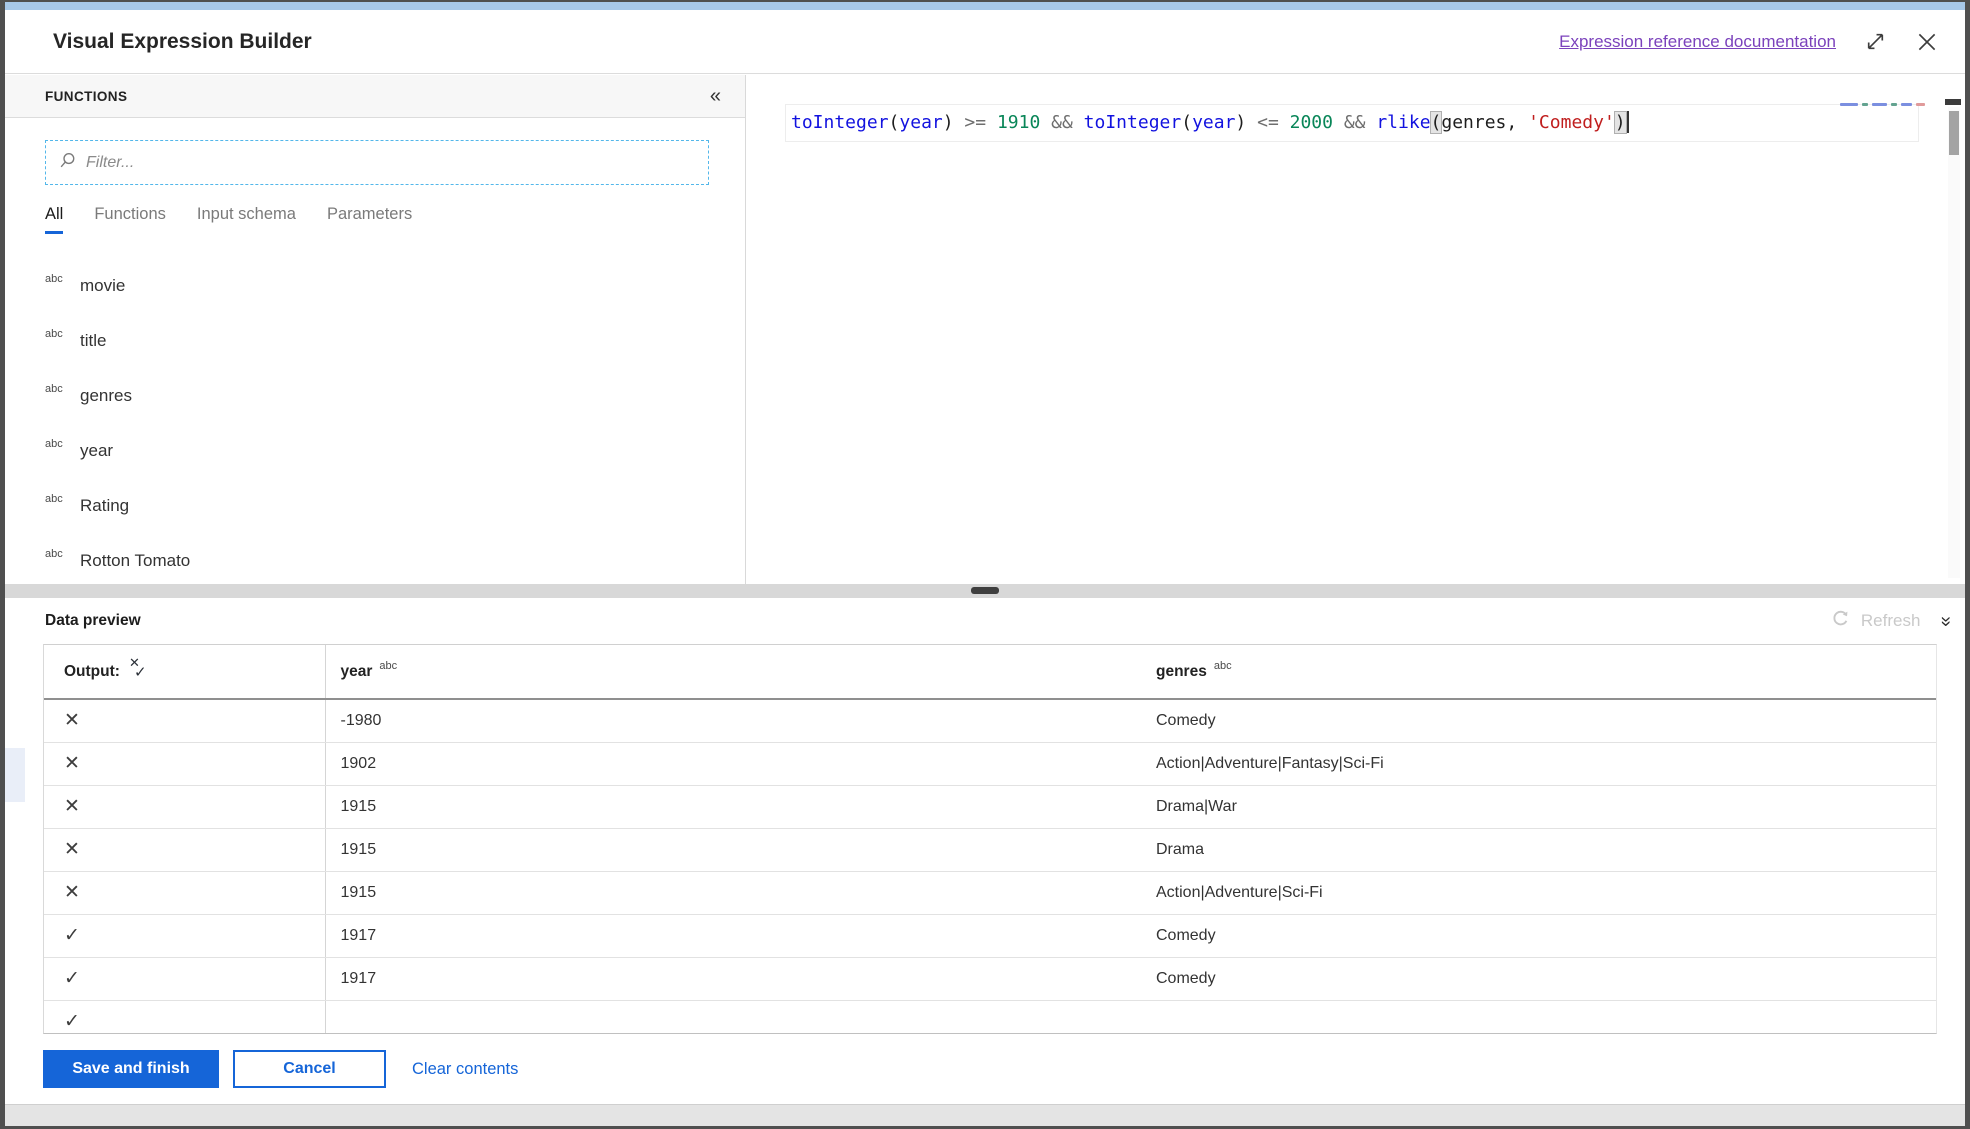 This screenshot has width=1970, height=1129. I want to click on schema-item-movie: abc movie, so click(375, 285).